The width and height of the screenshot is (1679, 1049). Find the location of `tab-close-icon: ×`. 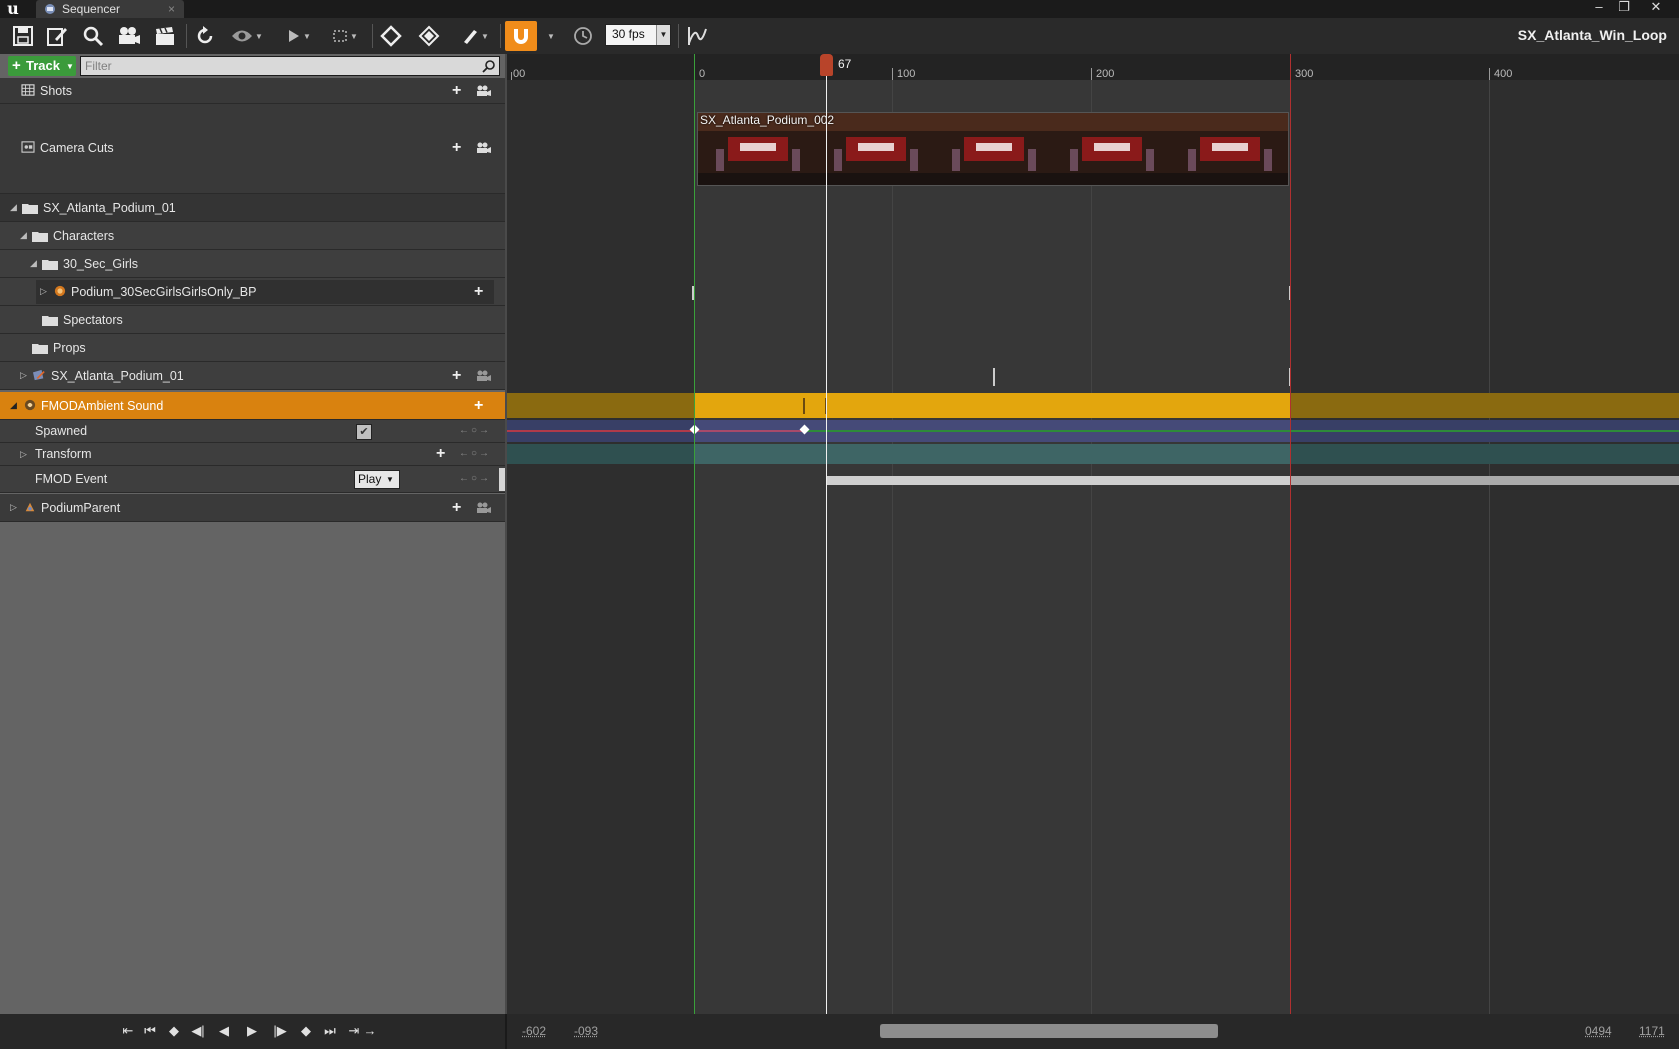

tab-close-icon: × is located at coordinates (171, 9).